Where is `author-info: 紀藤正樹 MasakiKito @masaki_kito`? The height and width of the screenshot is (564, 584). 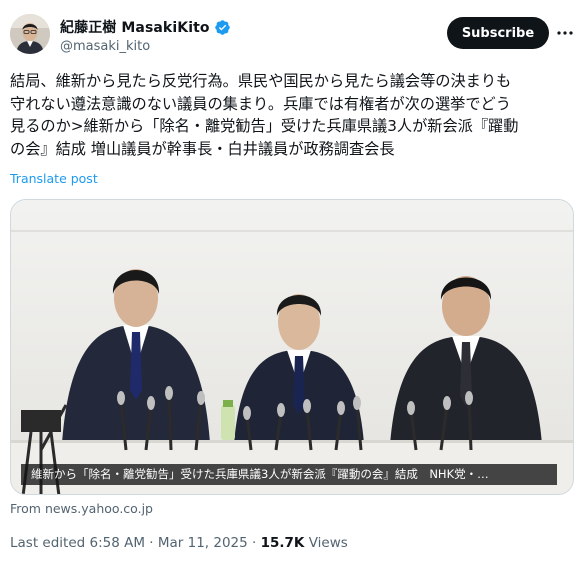
author-info: 紀藤正樹 MasakiKito @masaki_kito is located at coordinates (145, 36).